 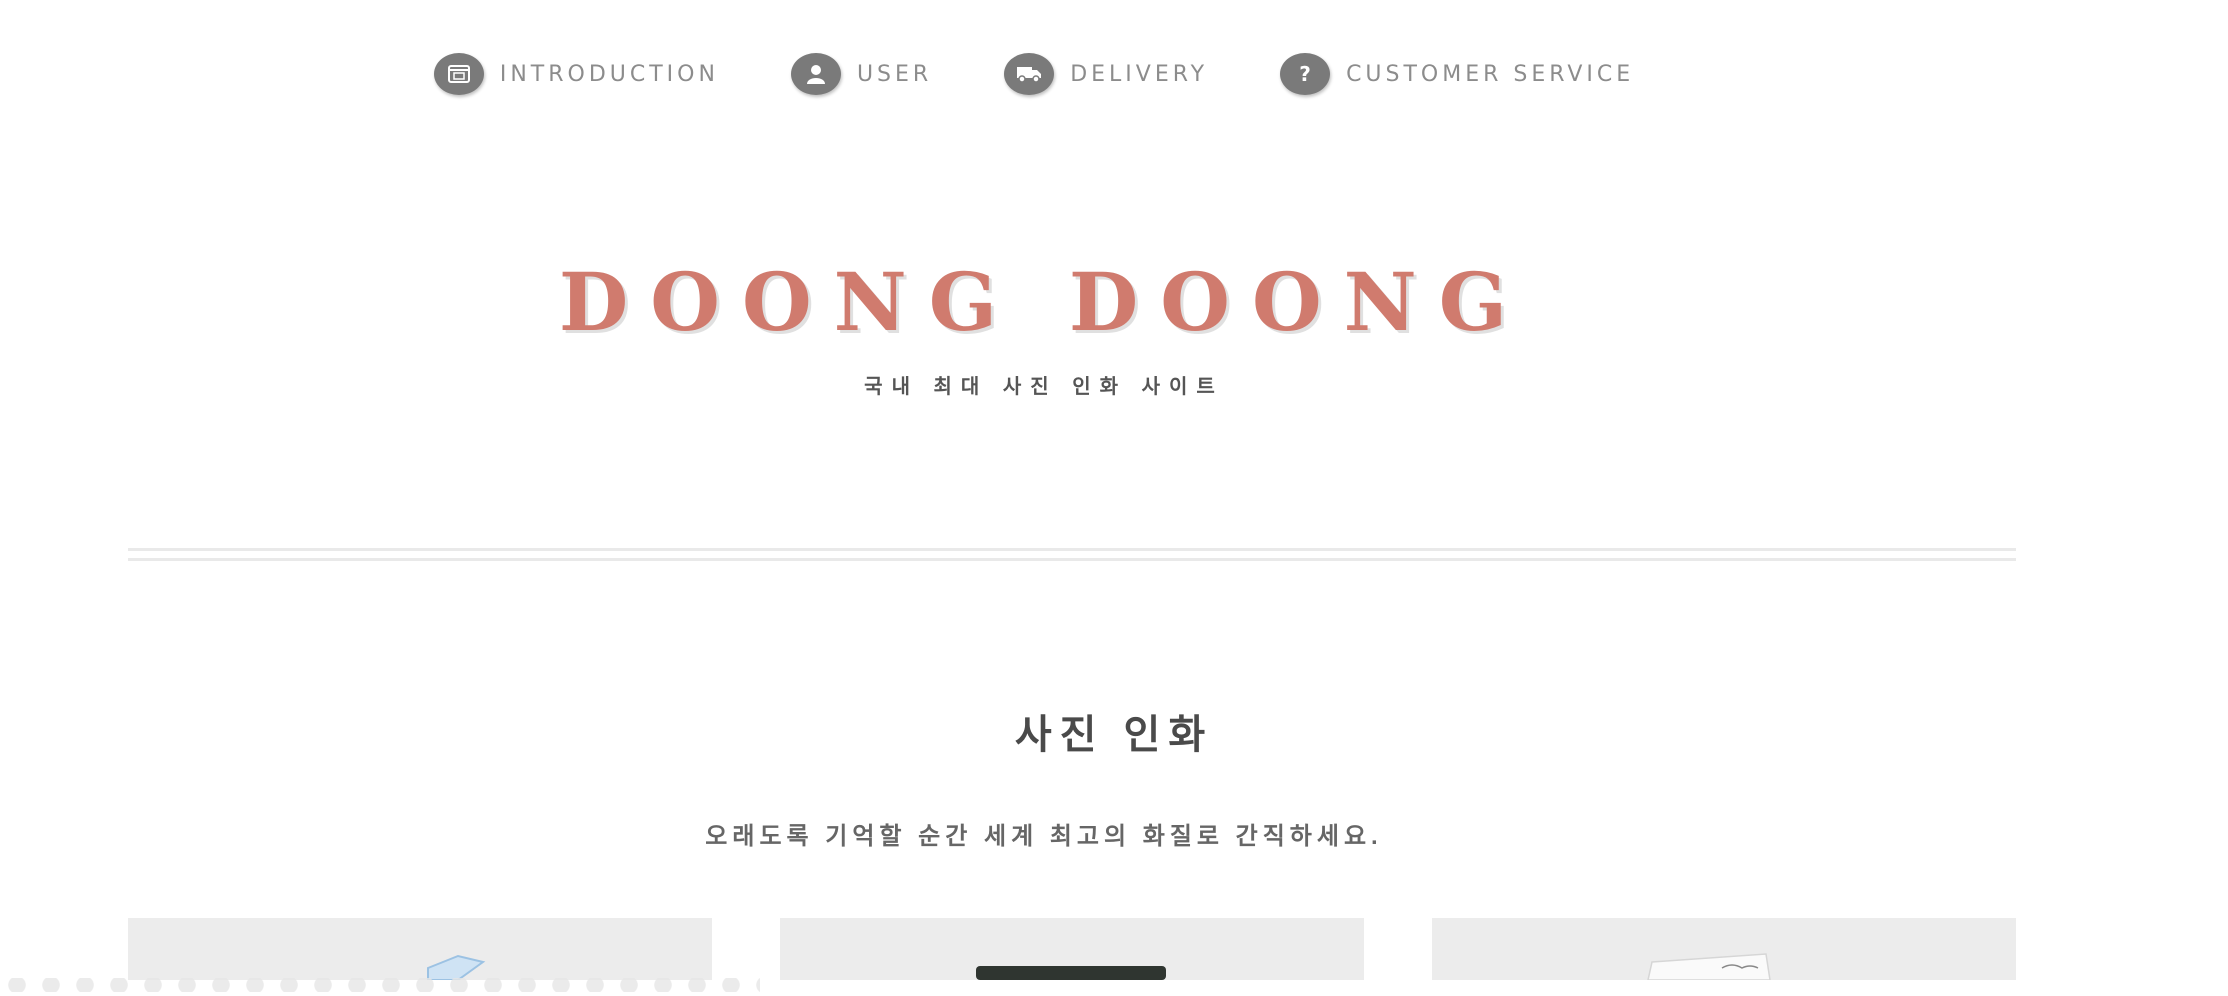 I want to click on nav-item-user: USER, so click(x=861, y=74).